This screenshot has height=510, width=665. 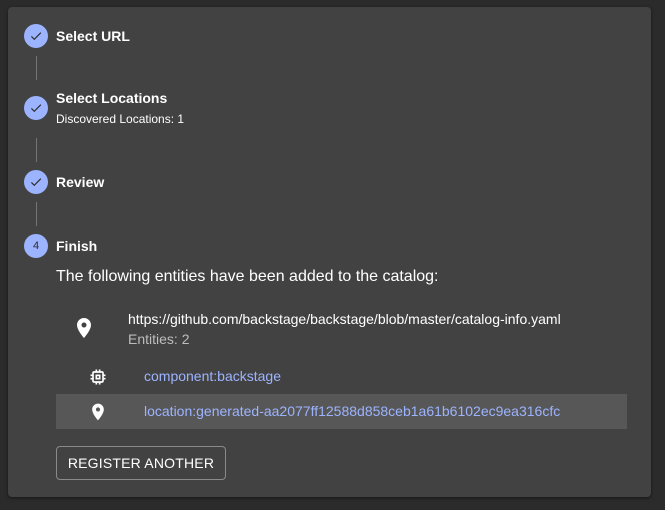 What do you see at coordinates (36, 36) in the screenshot?
I see `step-1-check-icon` at bounding box center [36, 36].